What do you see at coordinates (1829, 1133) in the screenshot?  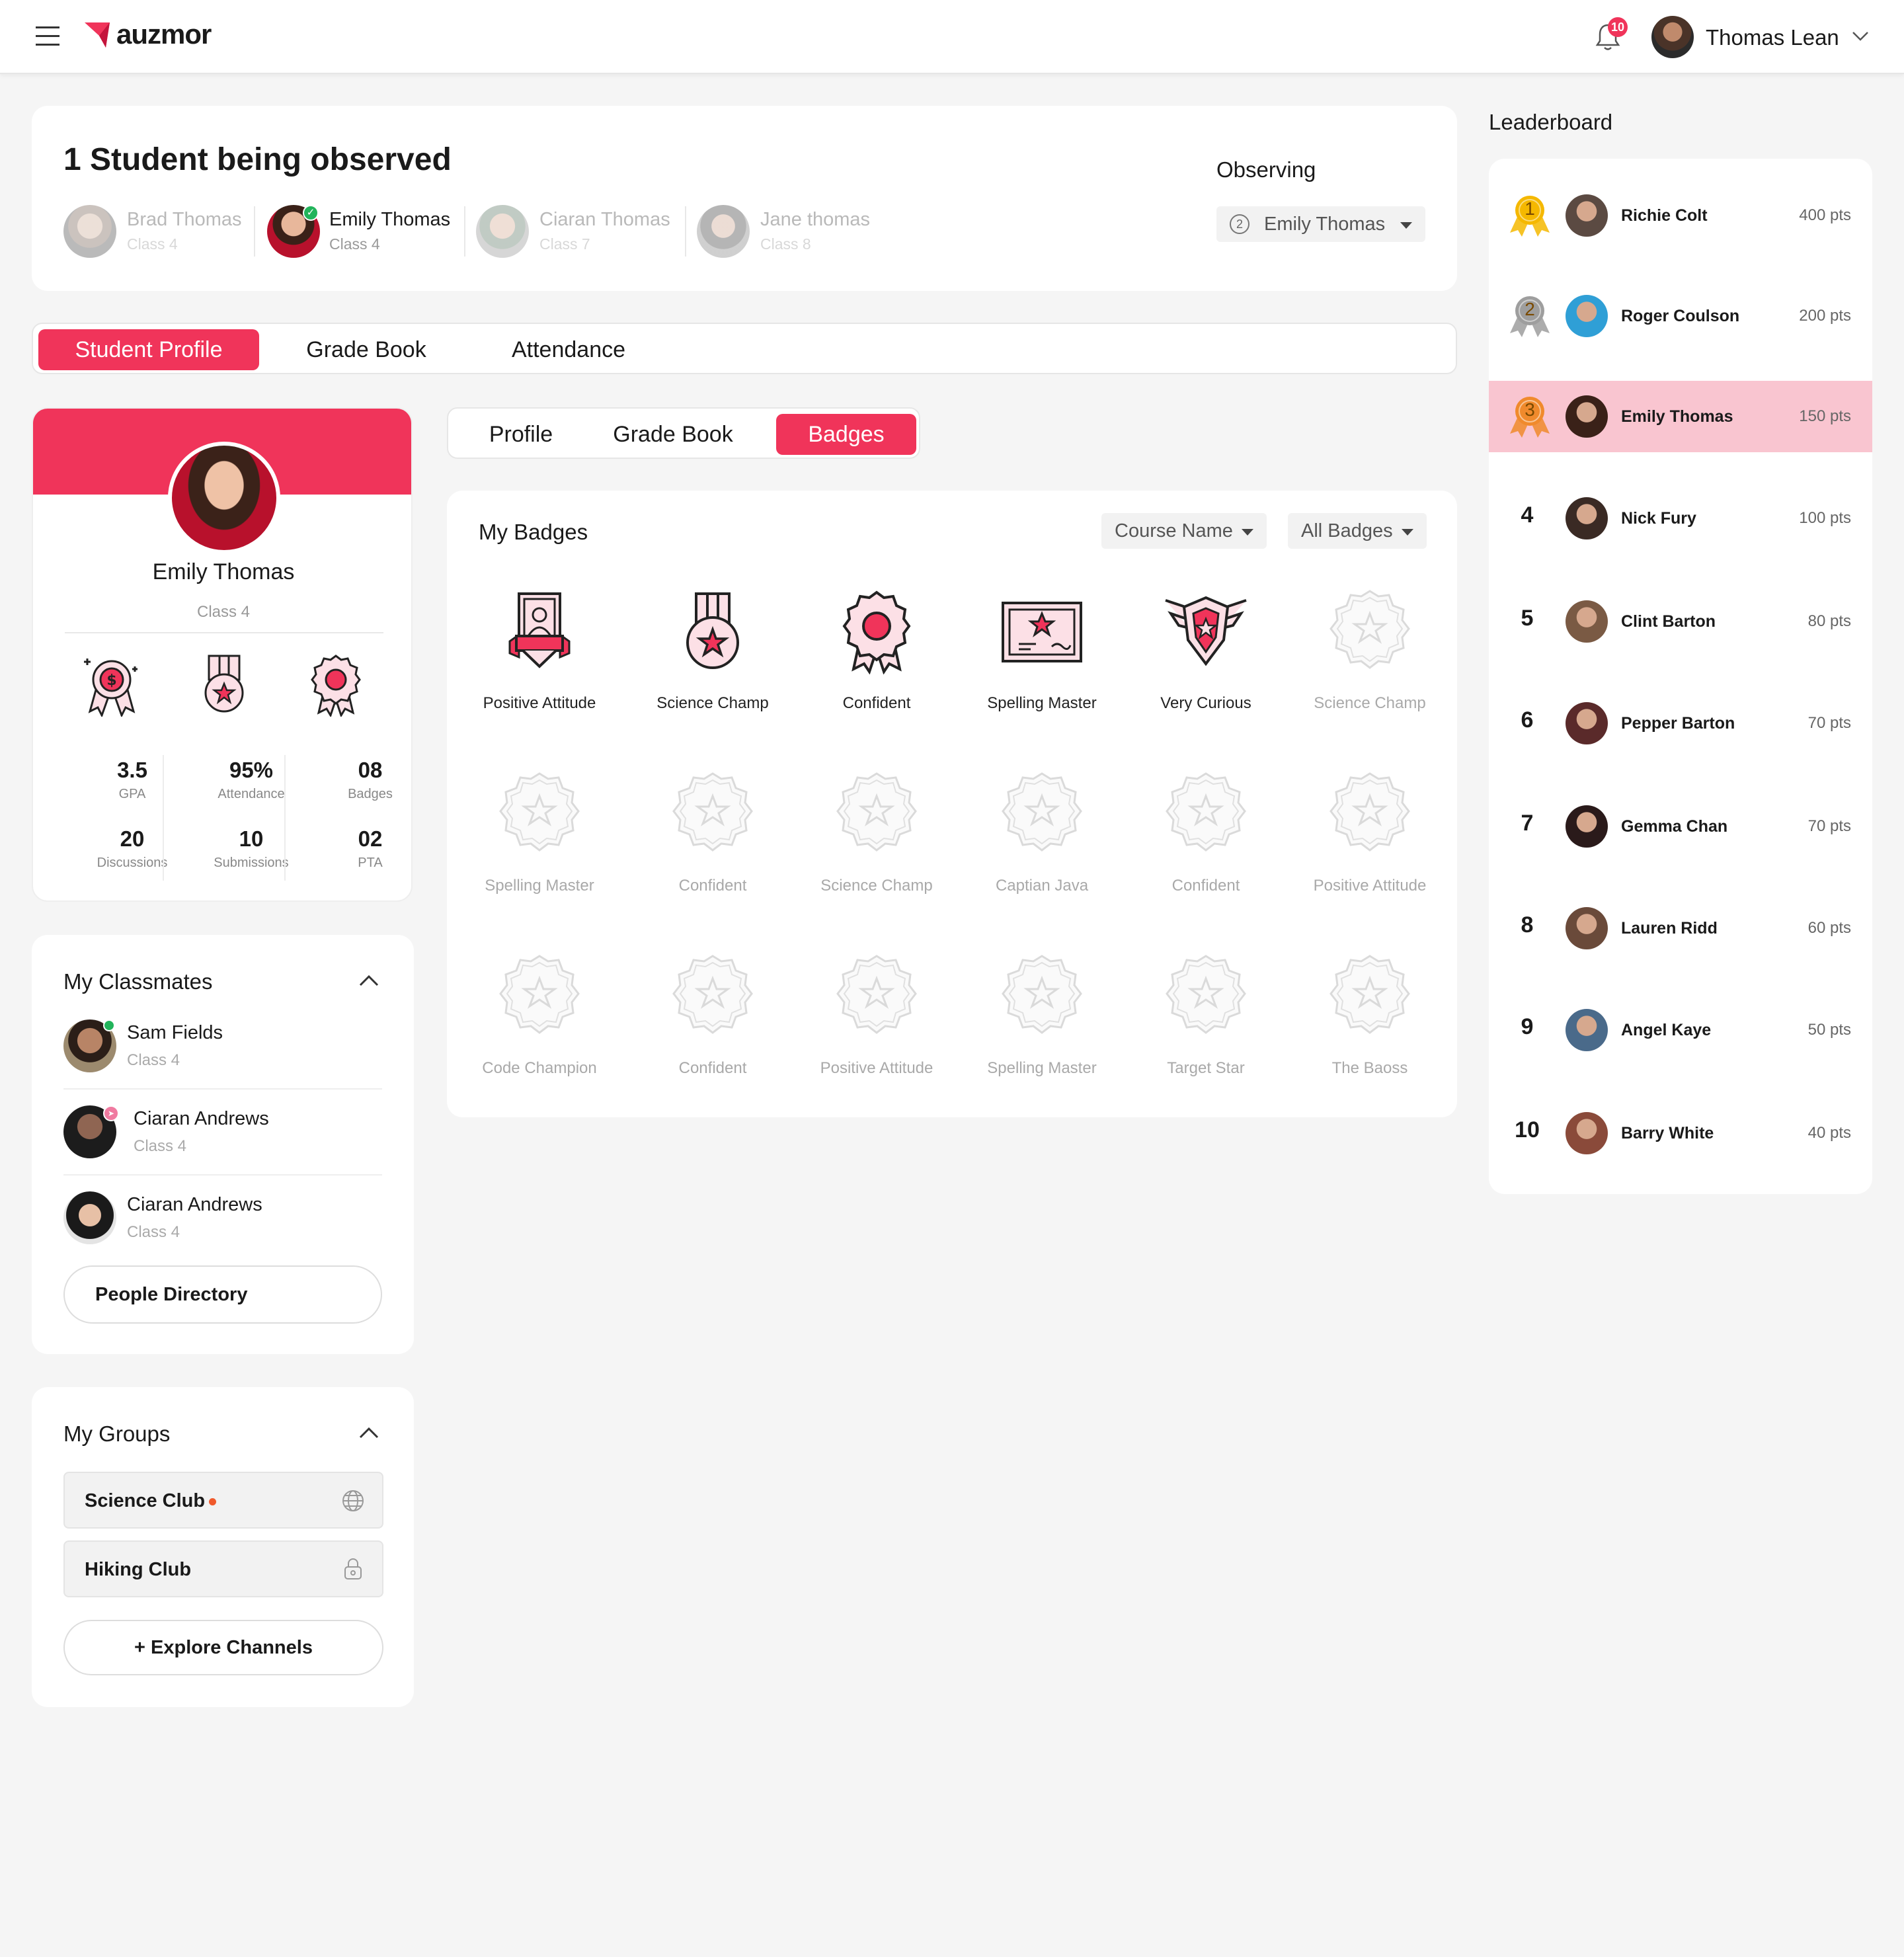 I see `leaderboard-points: 40 pts` at bounding box center [1829, 1133].